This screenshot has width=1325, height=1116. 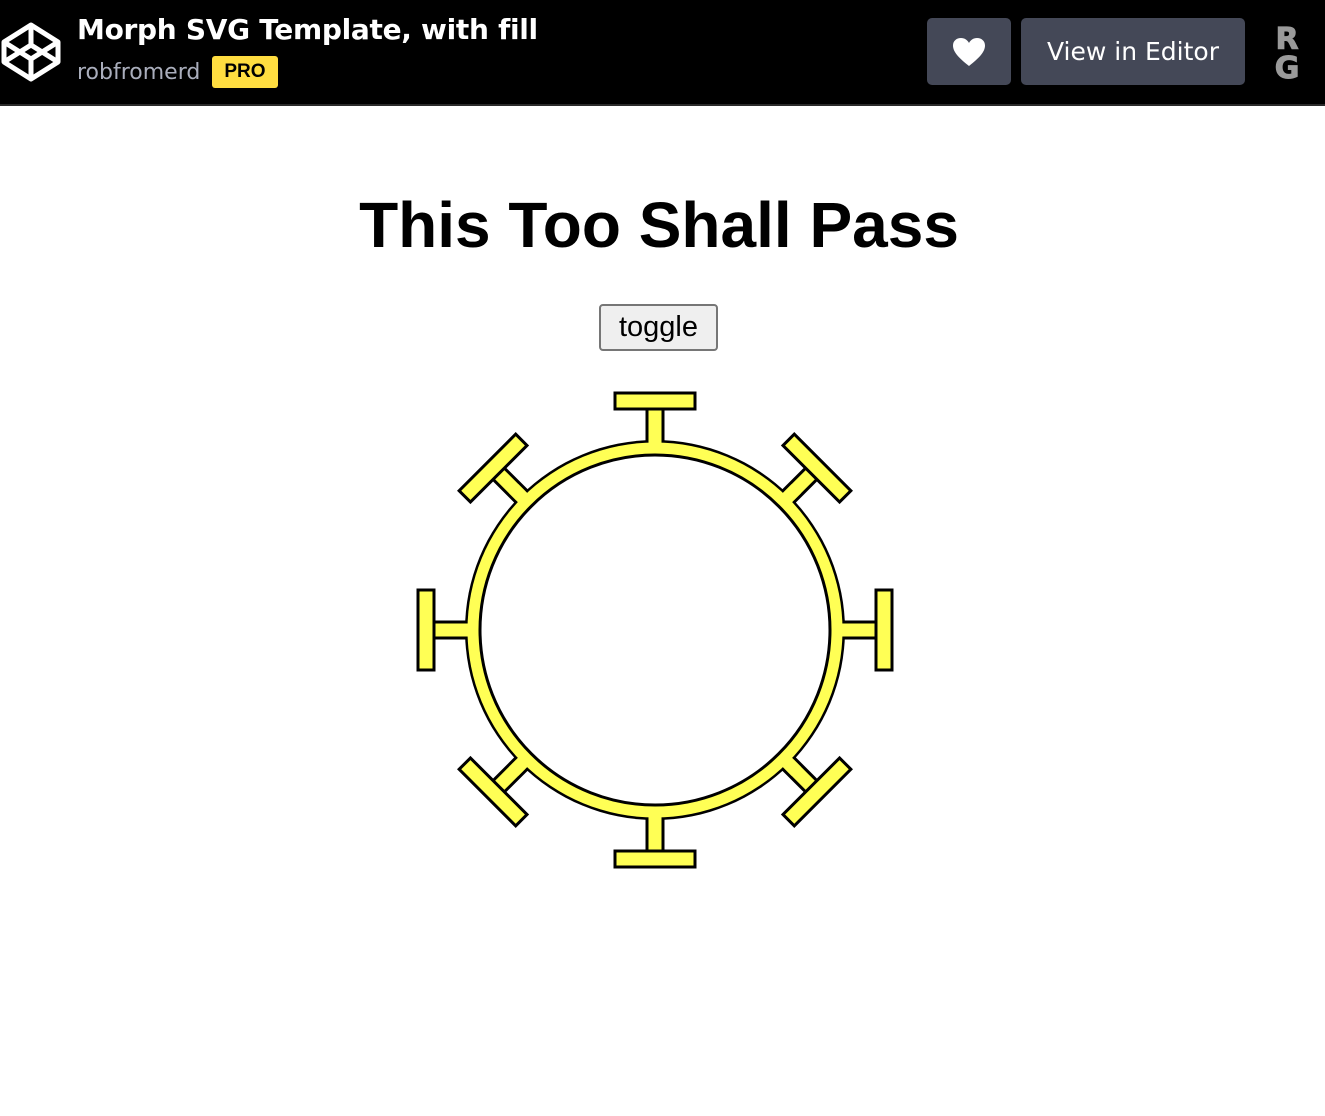 What do you see at coordinates (1133, 51) in the screenshot?
I see `view-in-editor-button: View in Editor` at bounding box center [1133, 51].